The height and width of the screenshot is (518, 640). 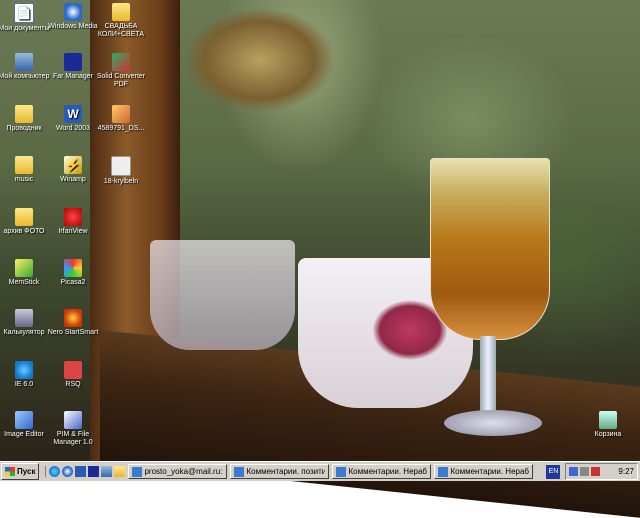 I want to click on desktop-icon-label: Picasa2, so click(x=73, y=282).